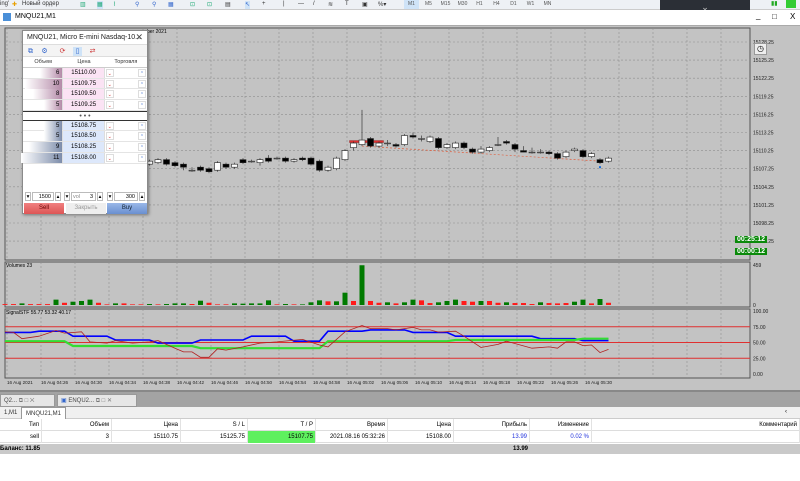 The width and height of the screenshot is (800, 481). I want to click on shapes-icon: %▾, so click(382, 5).